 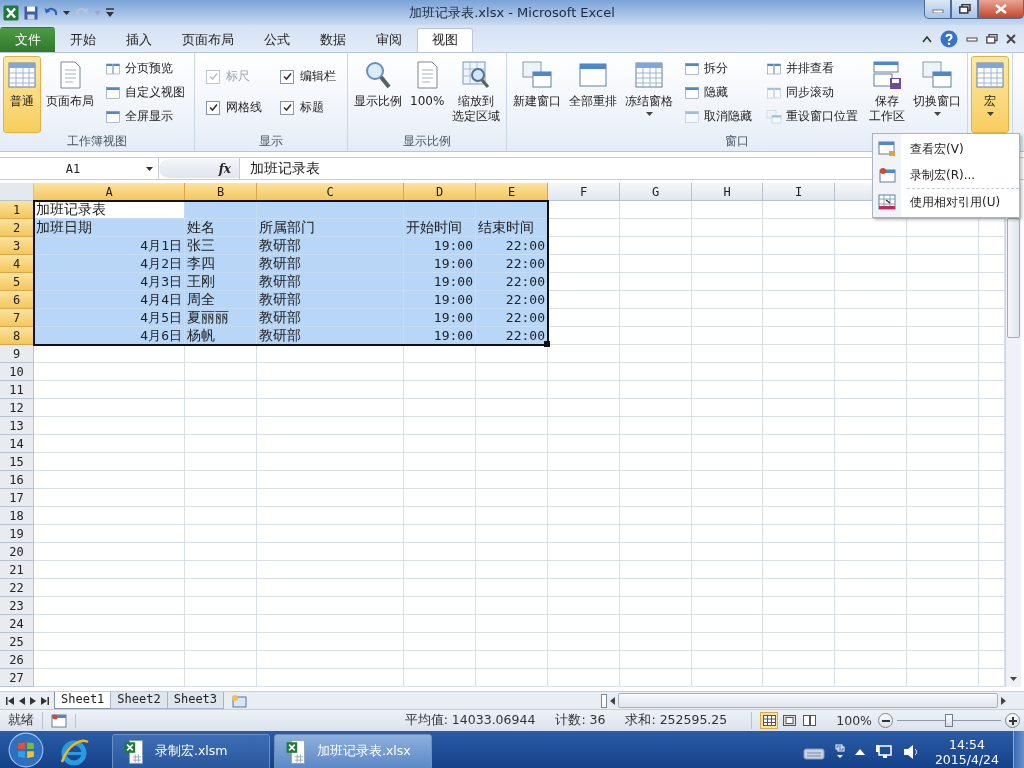 I want to click on ribbon-button: 缩放到 选定区域, so click(x=476, y=94).